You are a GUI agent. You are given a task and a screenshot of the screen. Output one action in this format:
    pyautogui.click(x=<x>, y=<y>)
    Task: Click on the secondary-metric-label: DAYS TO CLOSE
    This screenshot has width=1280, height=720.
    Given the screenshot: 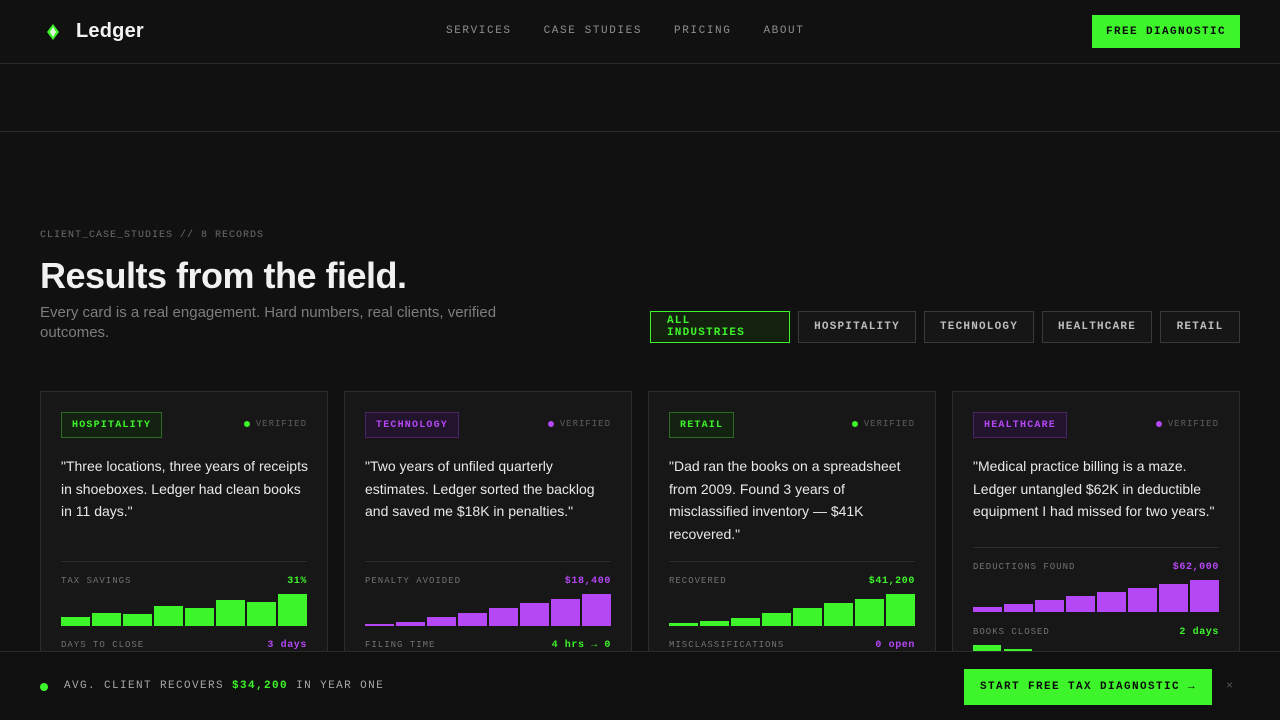 What is the action you would take?
    pyautogui.click(x=103, y=645)
    